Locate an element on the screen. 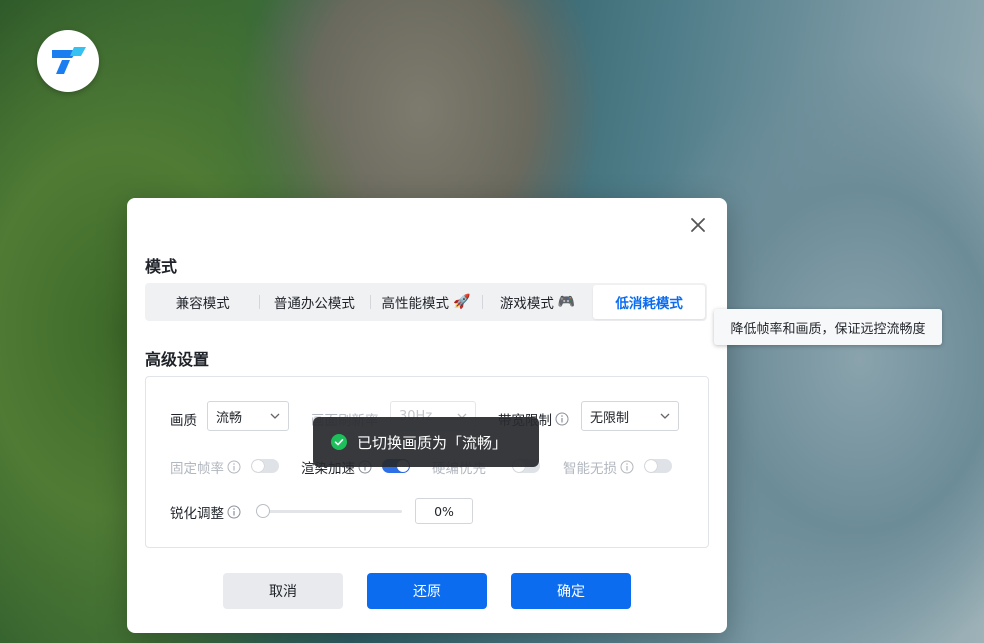  restore-button: 还原 is located at coordinates (427, 591).